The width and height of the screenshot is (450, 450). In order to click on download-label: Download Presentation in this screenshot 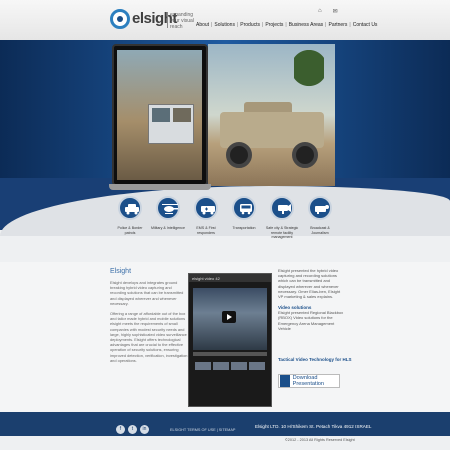, I will do `click(308, 381)`.